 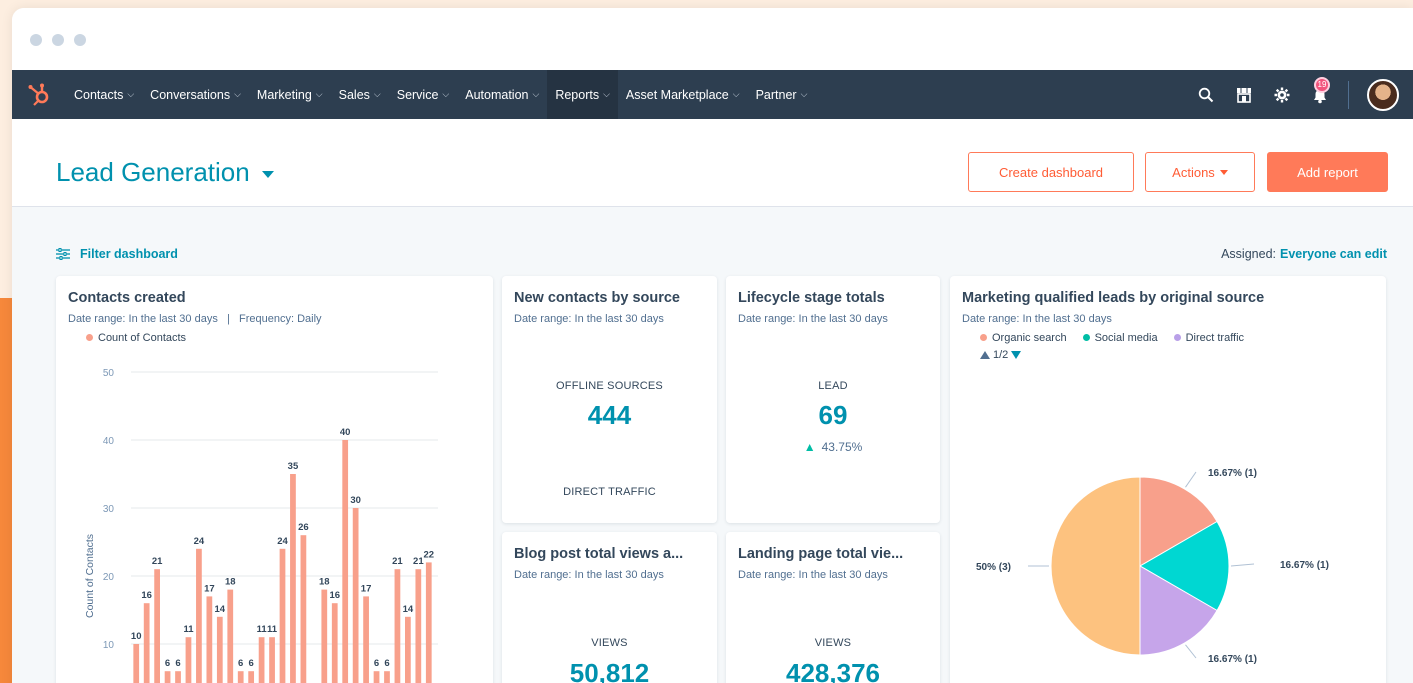 What do you see at coordinates (809, 447) in the screenshot?
I see `trend-up-icon: ▲` at bounding box center [809, 447].